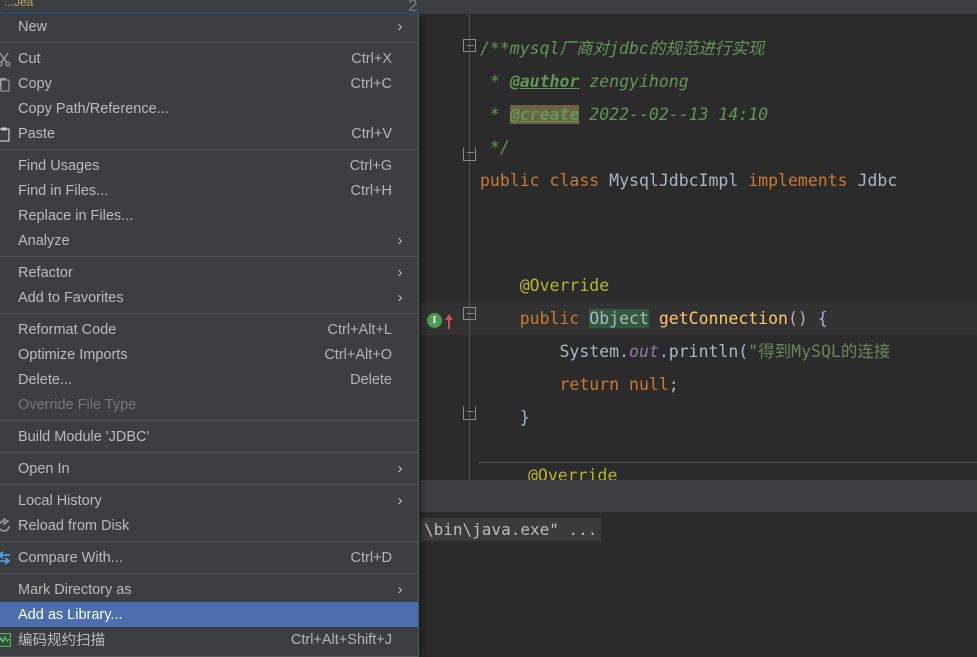 The image size is (977, 657). What do you see at coordinates (649, 384) in the screenshot?
I see `code-token: null` at bounding box center [649, 384].